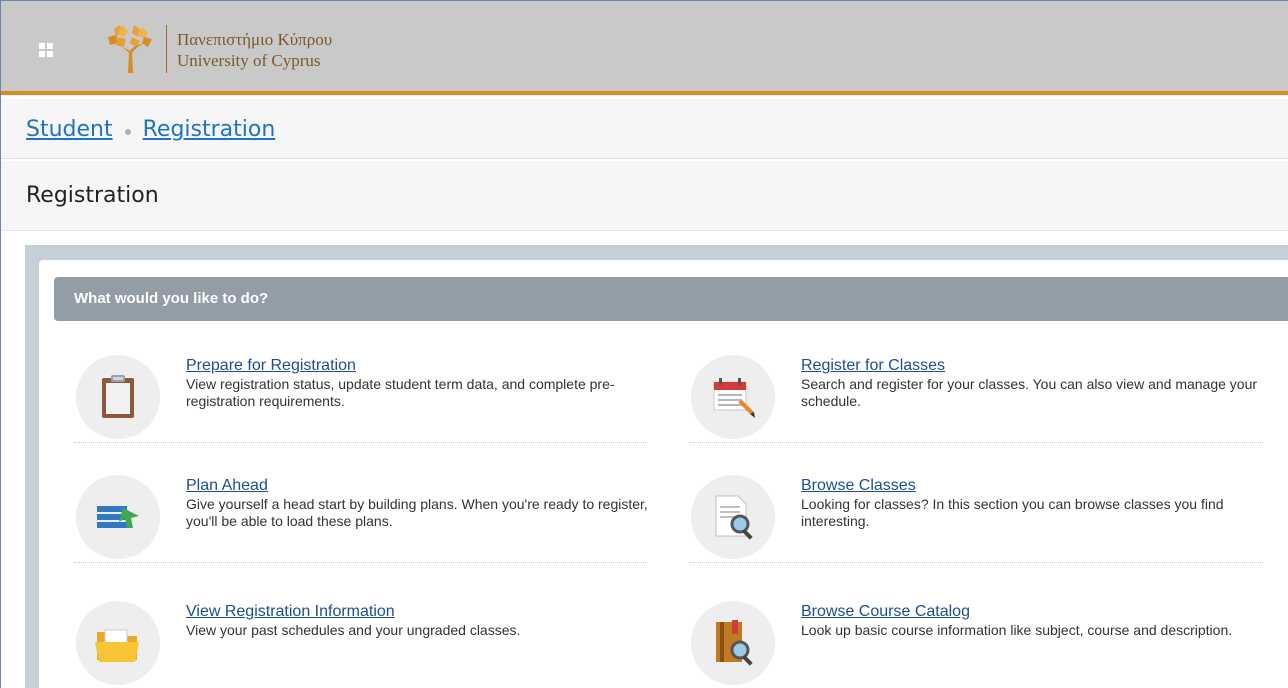 The height and width of the screenshot is (688, 1288). I want to click on action-label: View Registration Information, so click(290, 612).